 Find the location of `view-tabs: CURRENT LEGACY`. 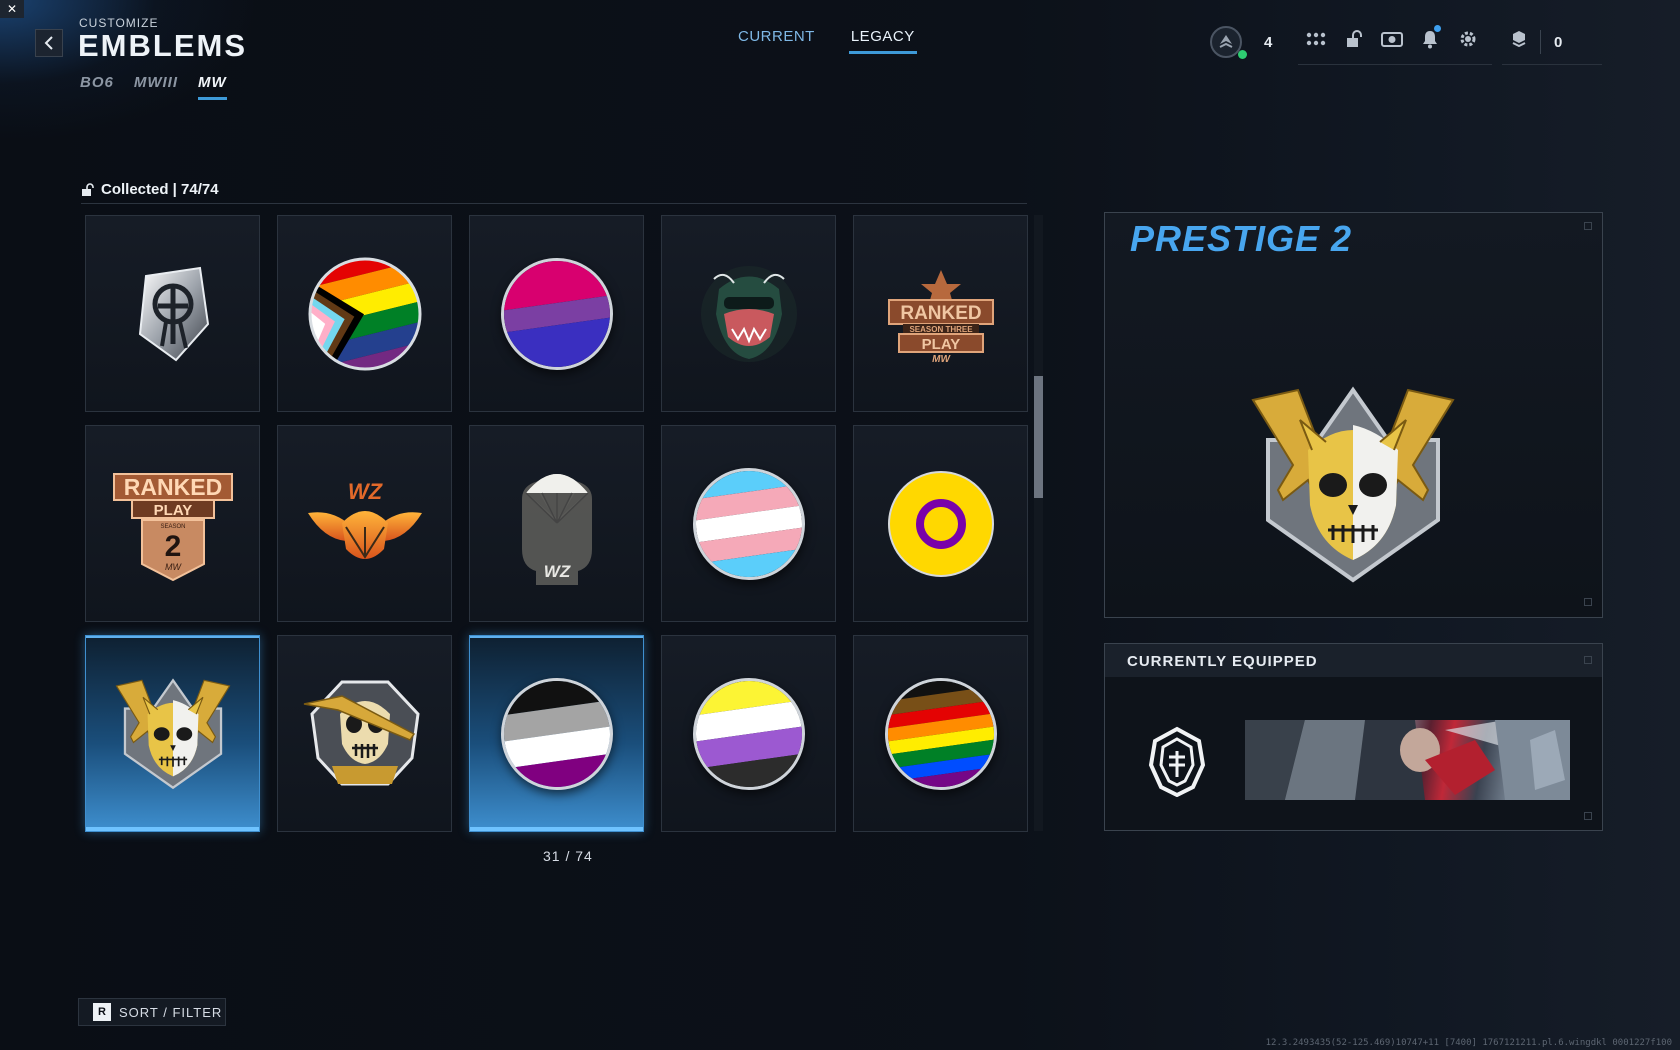

view-tabs: CURRENT LEGACY is located at coordinates (827, 41).